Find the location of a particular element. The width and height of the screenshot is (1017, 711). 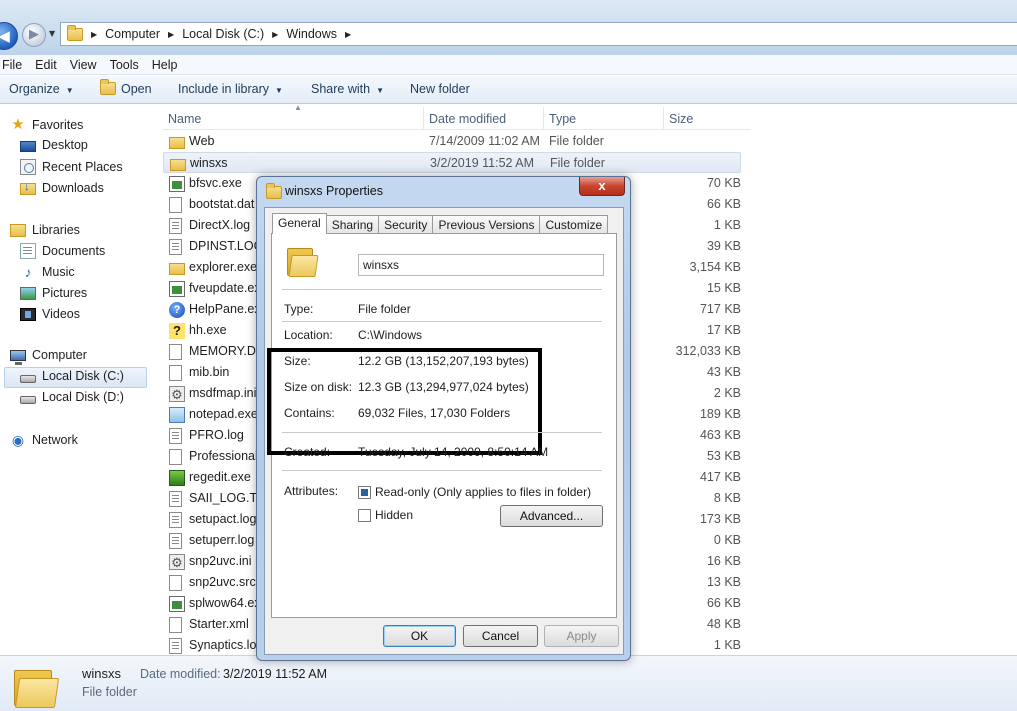

type-value: File folder is located at coordinates (384, 309).